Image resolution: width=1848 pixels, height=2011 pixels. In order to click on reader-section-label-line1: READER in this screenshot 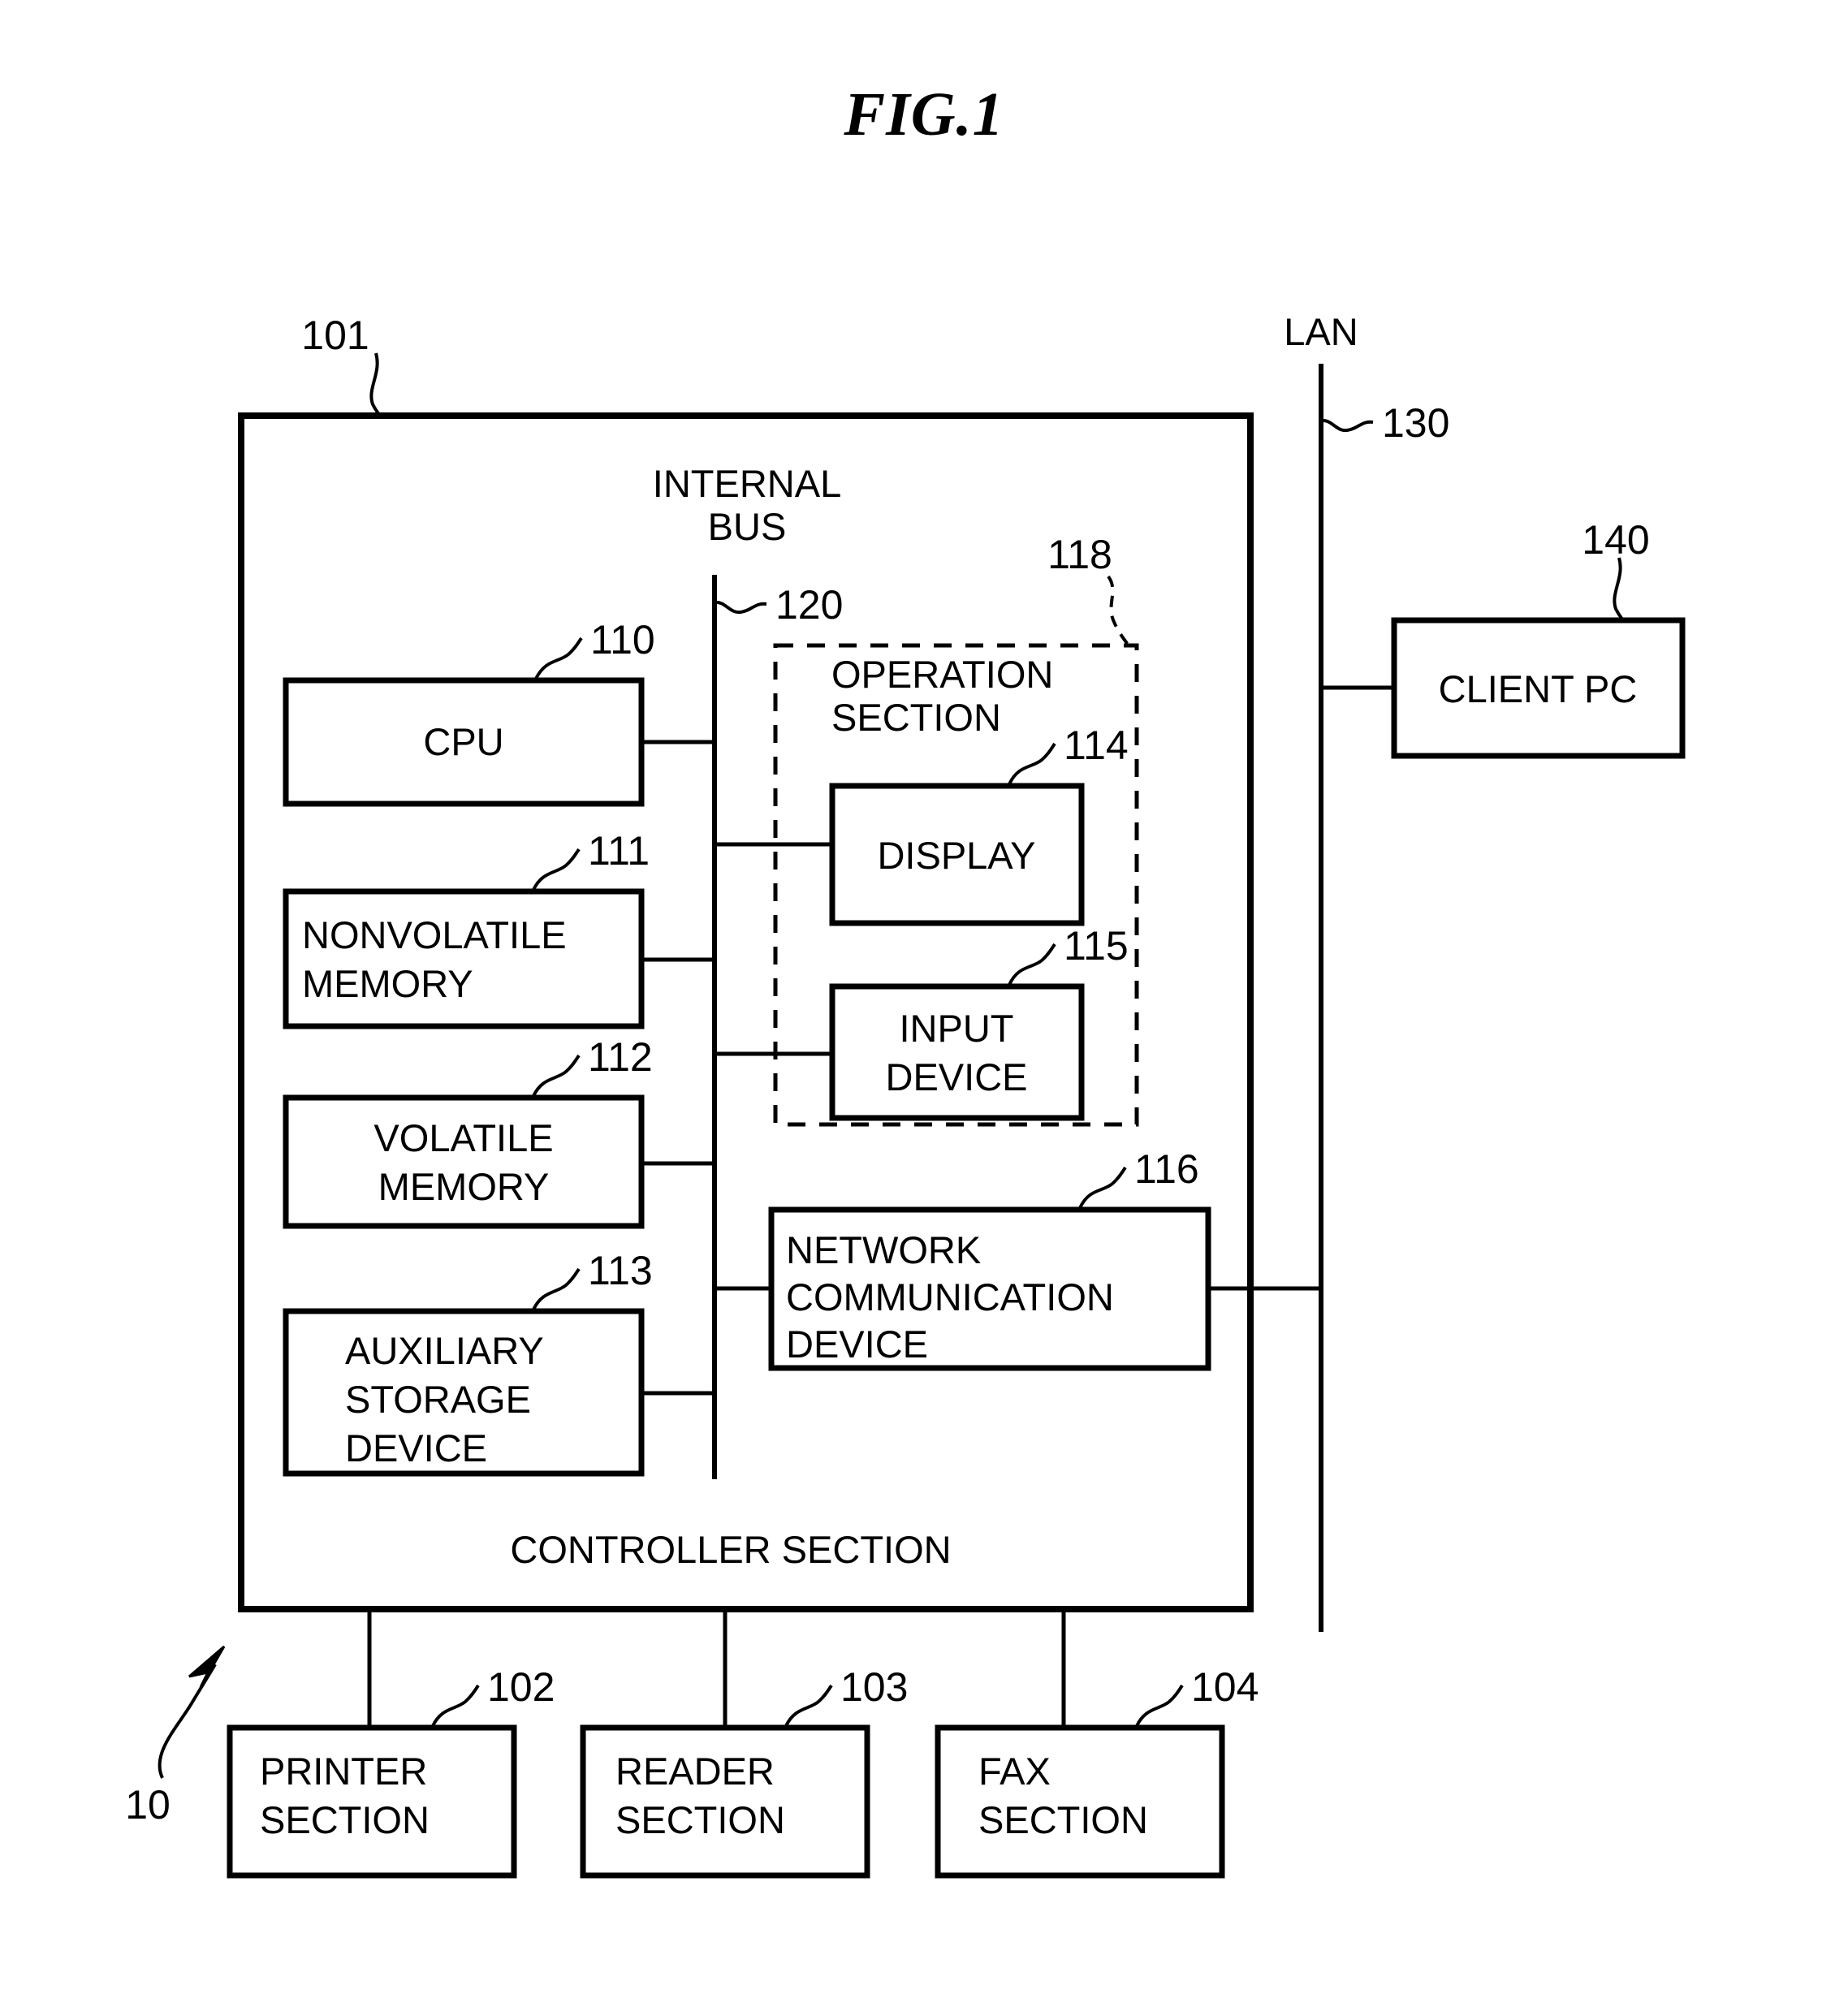, I will do `click(695, 1772)`.